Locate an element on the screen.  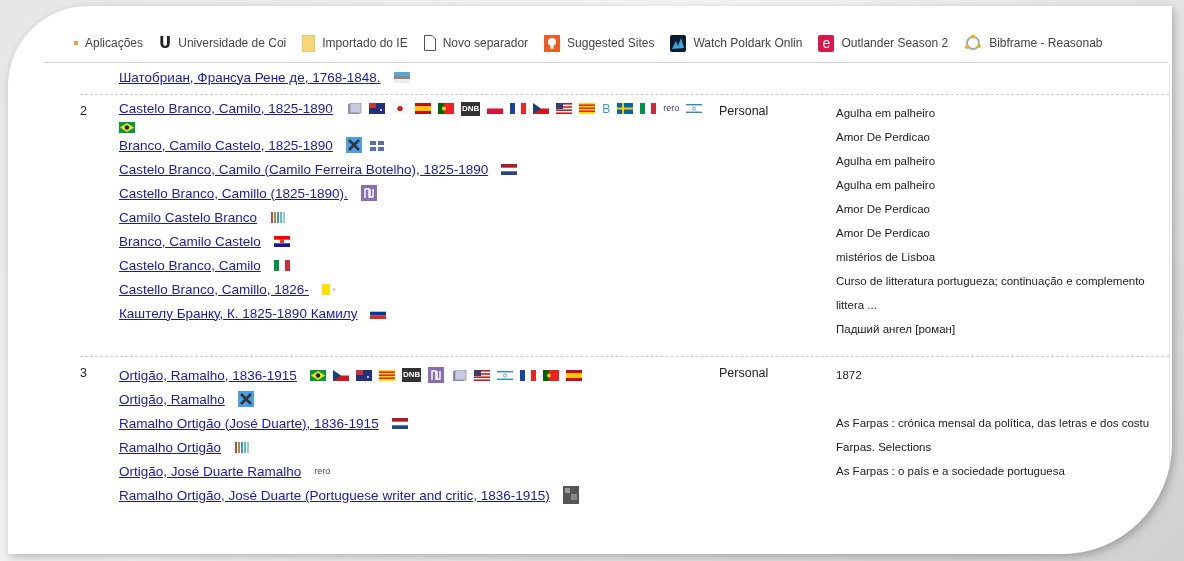
row-number: 3 is located at coordinates (83, 373).